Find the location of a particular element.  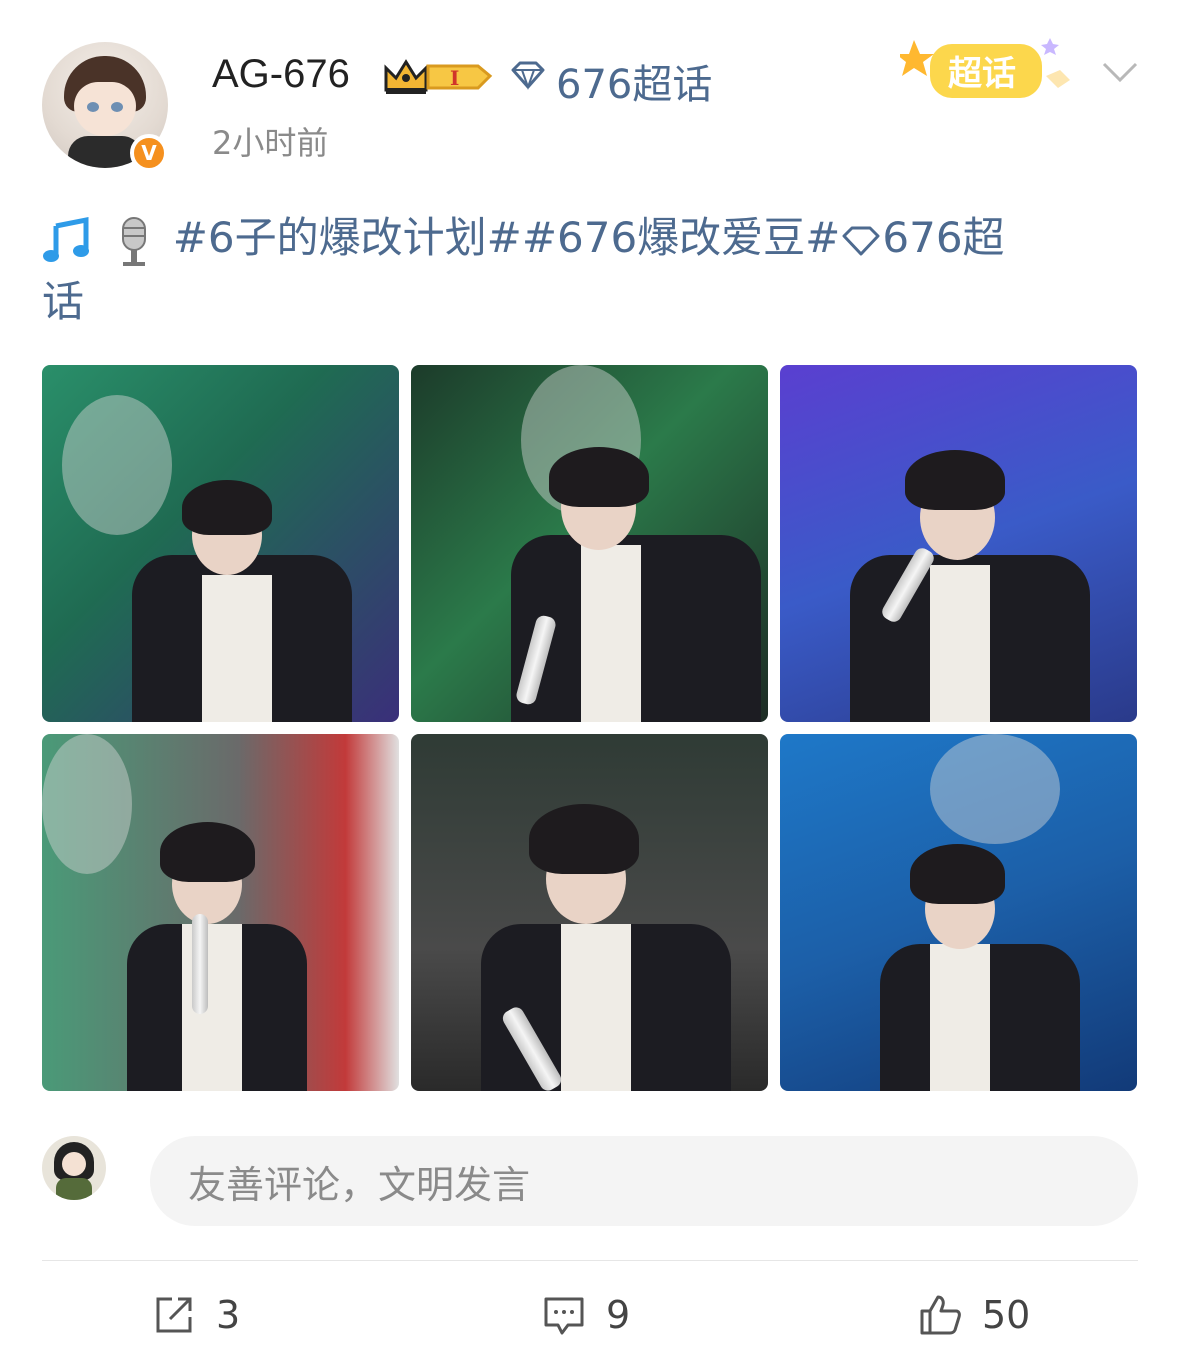

divider is located at coordinates (590, 1260).